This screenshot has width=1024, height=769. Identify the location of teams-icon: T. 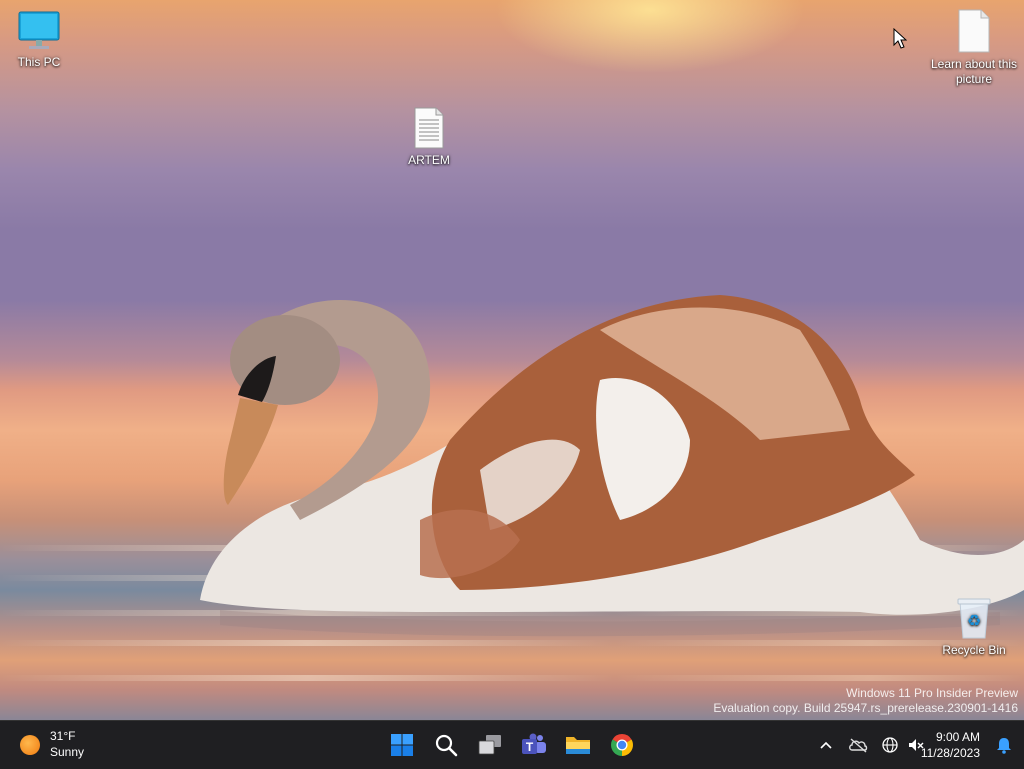
(534, 743).